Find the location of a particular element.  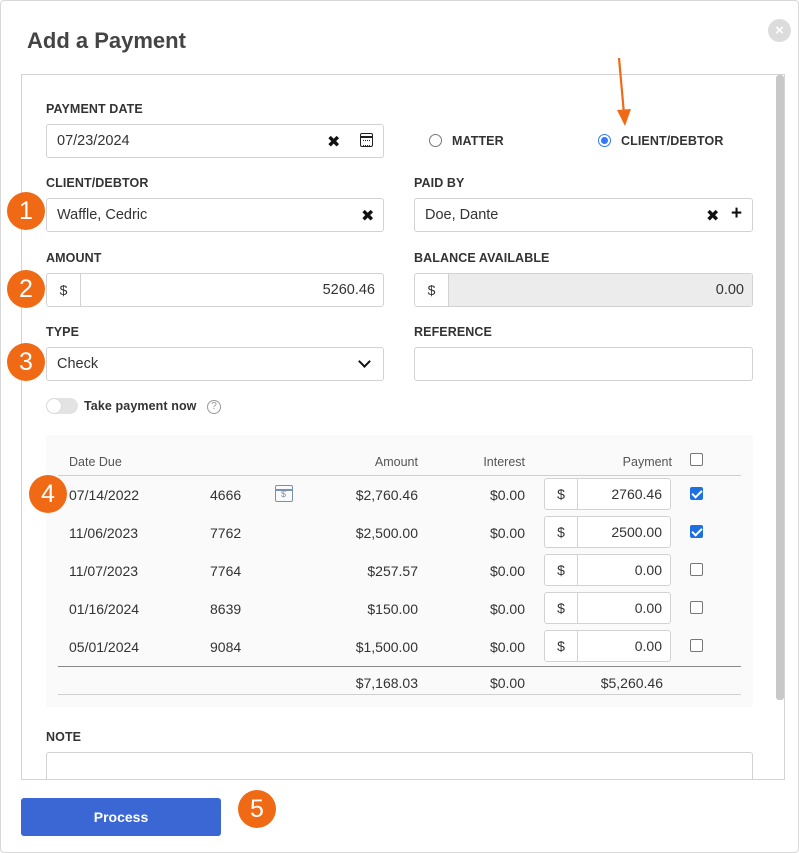

row-3-currency: $ is located at coordinates (561, 570).